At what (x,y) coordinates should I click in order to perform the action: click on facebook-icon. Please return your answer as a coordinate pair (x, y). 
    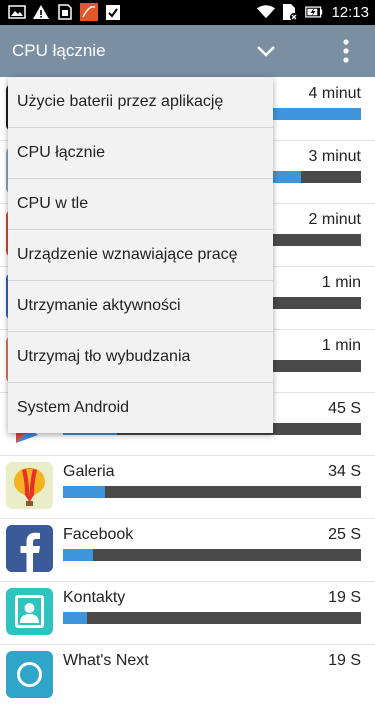
    Looking at the image, I should click on (29, 548).